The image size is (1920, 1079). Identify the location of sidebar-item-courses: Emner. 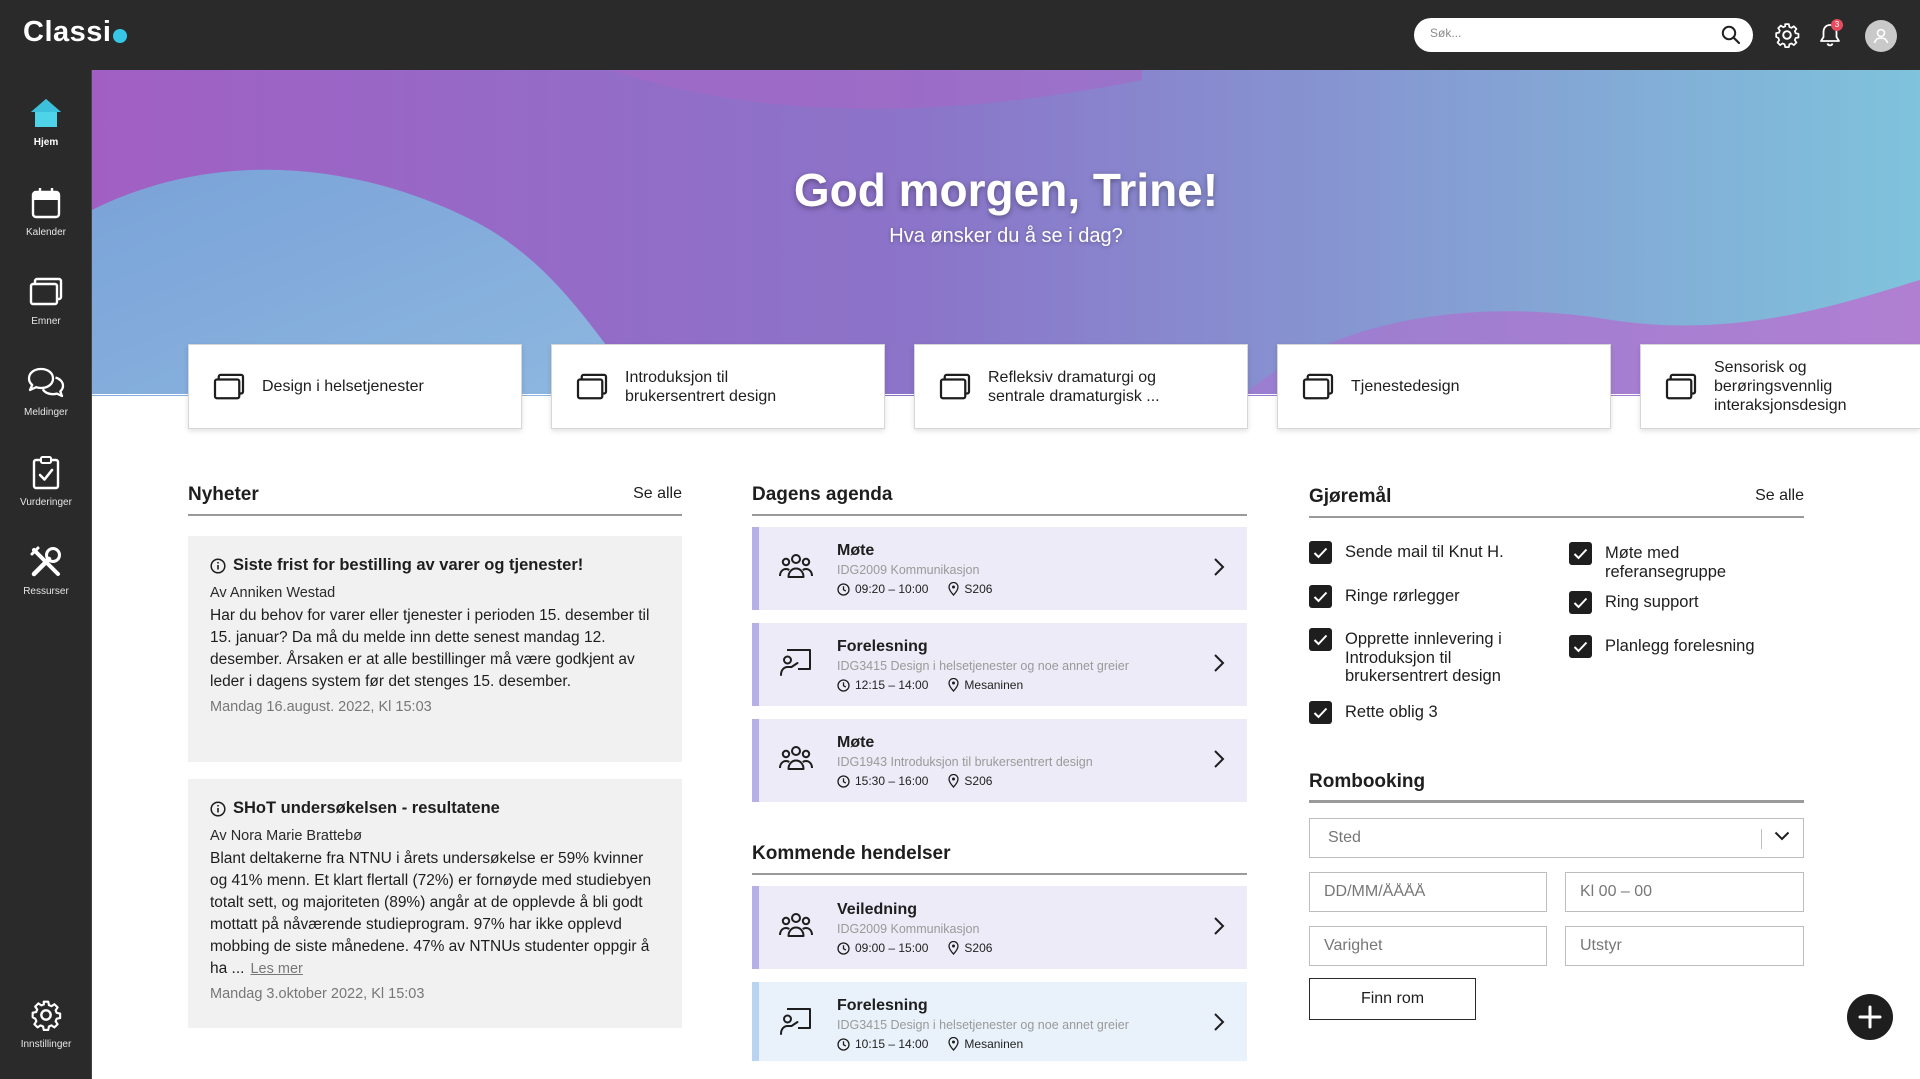
(46, 309).